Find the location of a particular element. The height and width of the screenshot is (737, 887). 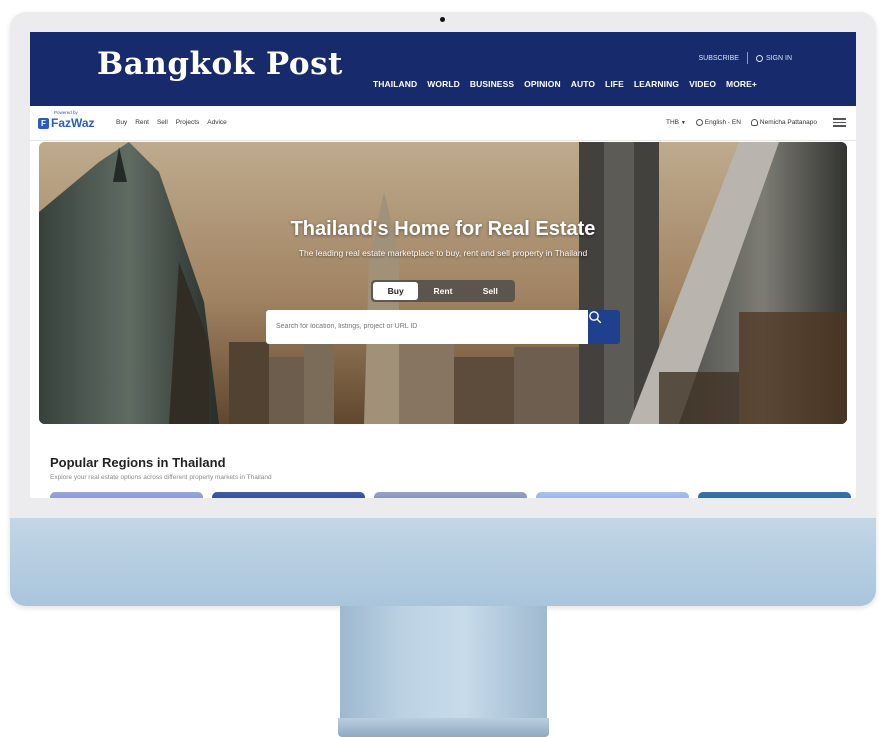

region-cards is located at coordinates (450, 495).